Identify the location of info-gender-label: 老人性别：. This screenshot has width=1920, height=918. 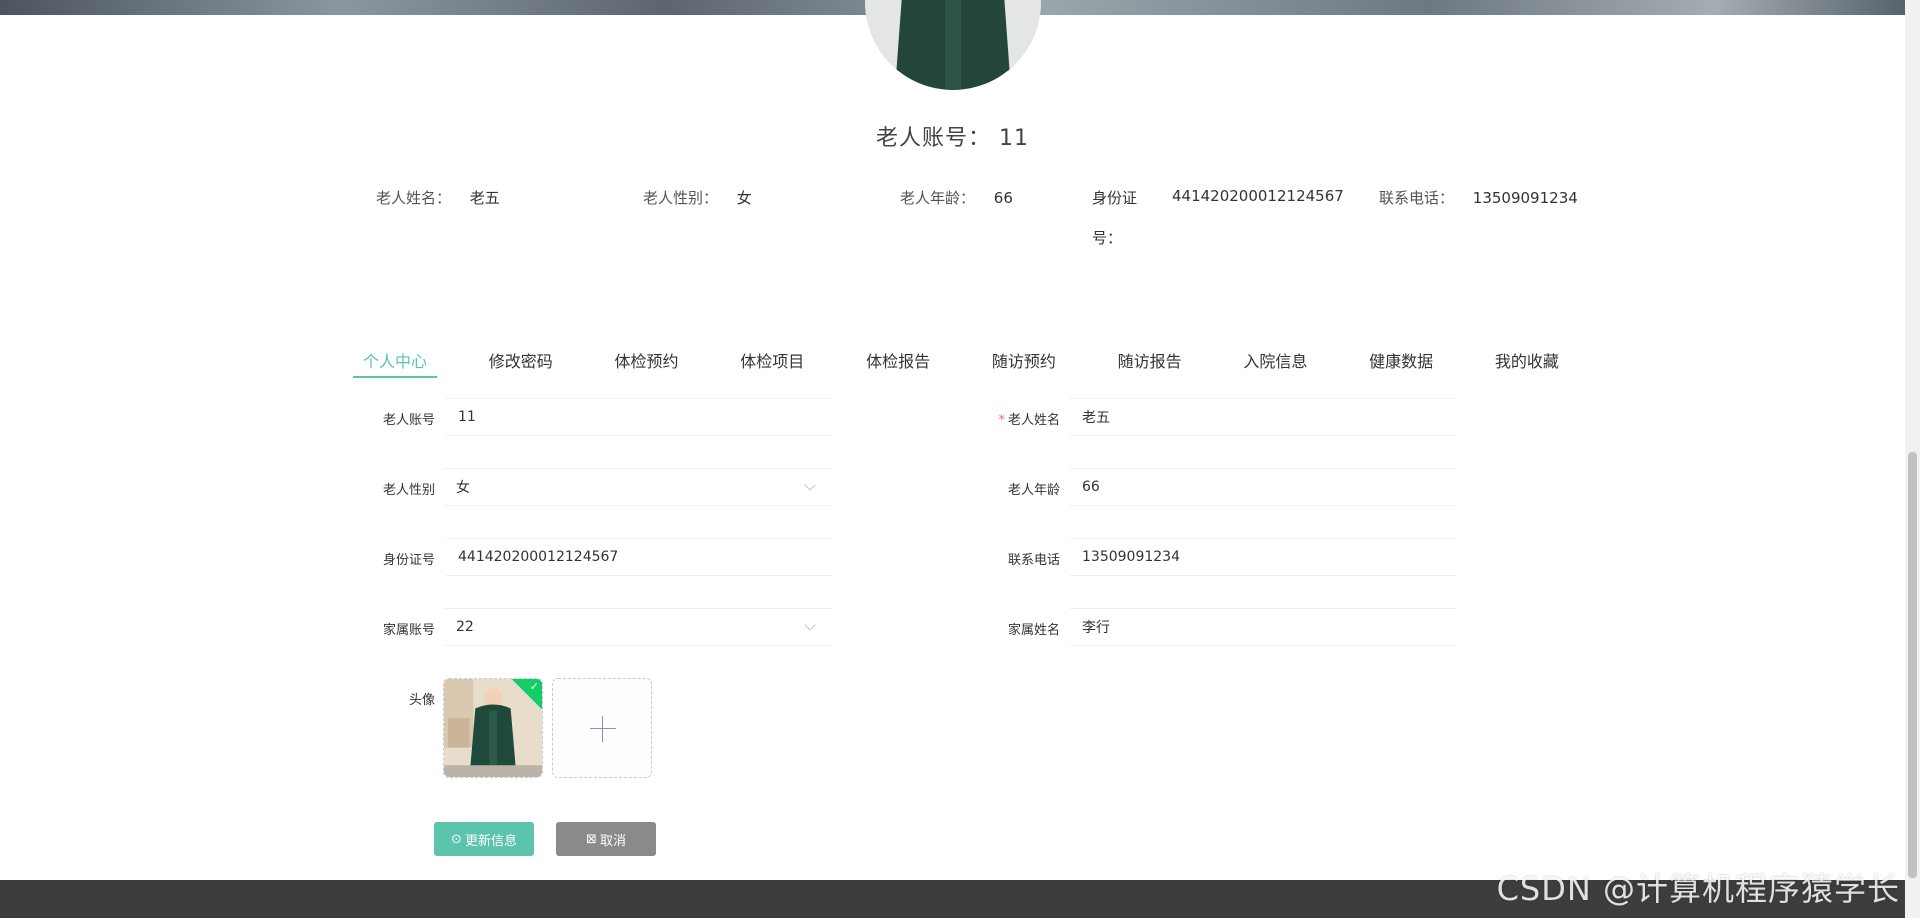
(681, 198).